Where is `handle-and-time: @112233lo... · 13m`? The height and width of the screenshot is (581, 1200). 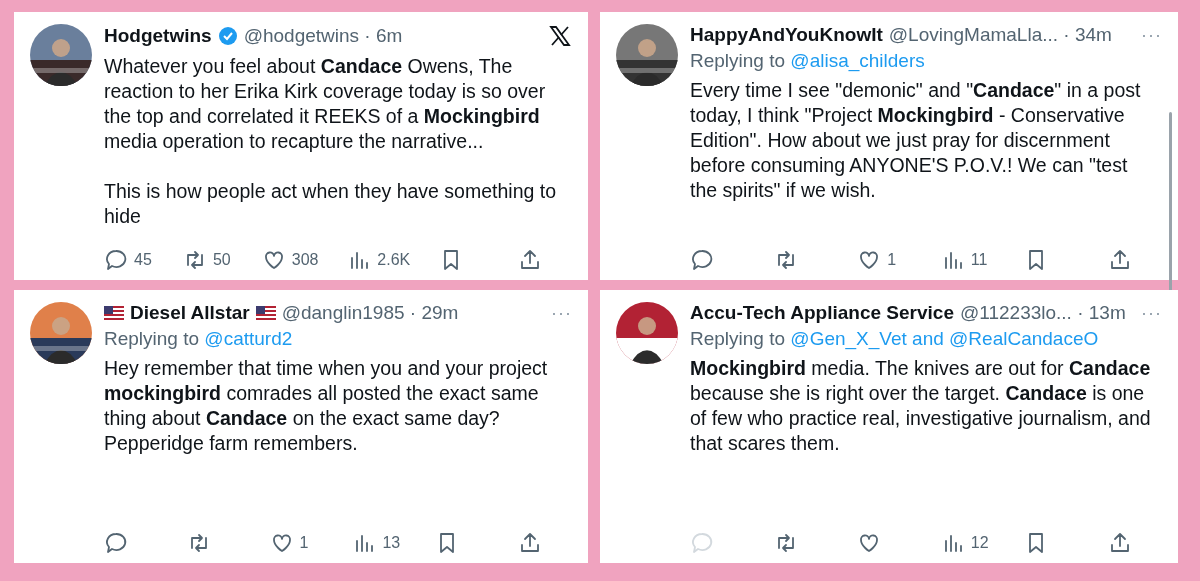
handle-and-time: @112233lo... · 13m is located at coordinates (1043, 313).